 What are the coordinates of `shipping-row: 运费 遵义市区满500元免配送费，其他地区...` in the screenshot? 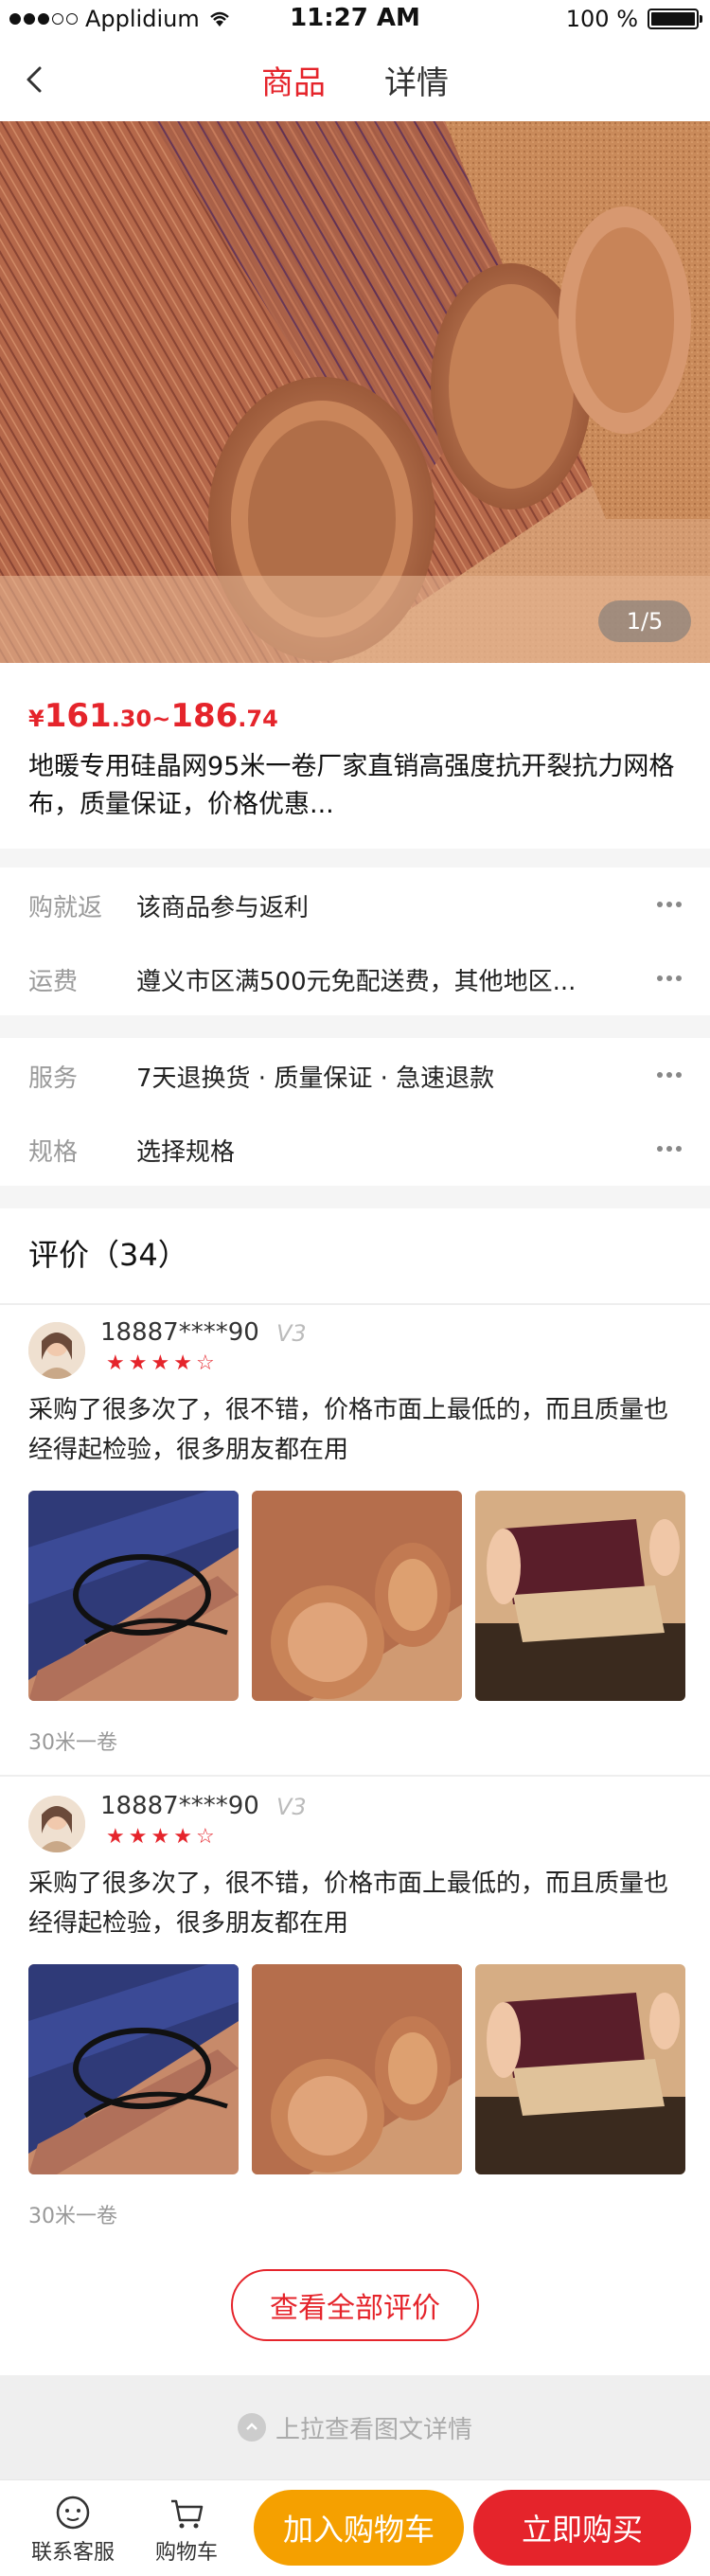 It's located at (355, 978).